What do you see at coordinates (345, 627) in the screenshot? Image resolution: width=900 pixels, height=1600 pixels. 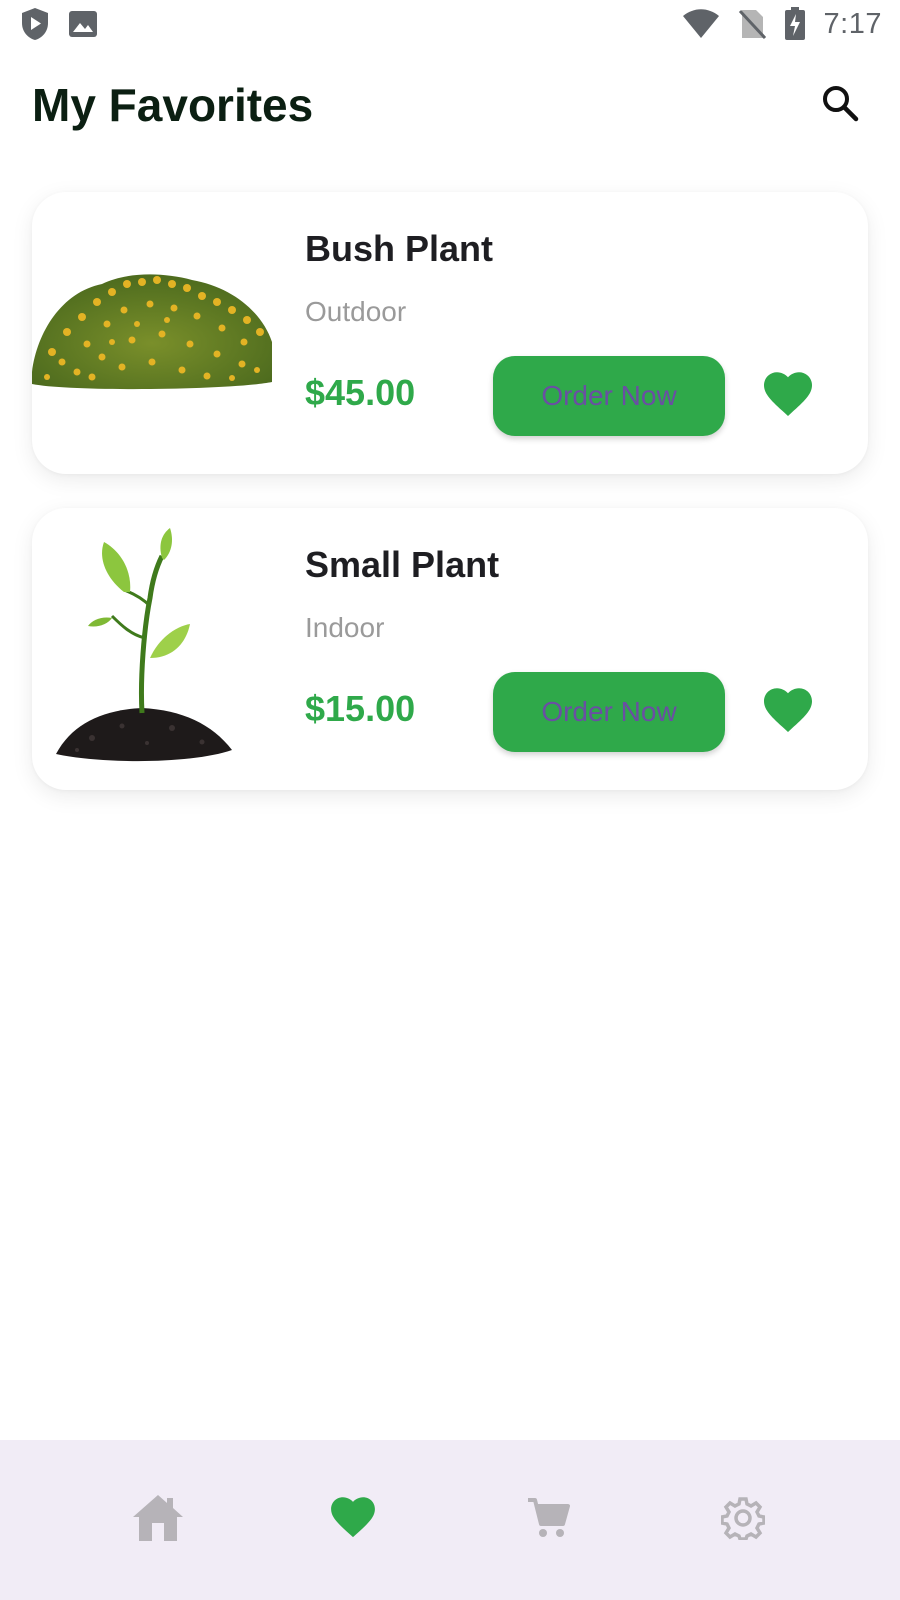 I see `plant-category: Indoor` at bounding box center [345, 627].